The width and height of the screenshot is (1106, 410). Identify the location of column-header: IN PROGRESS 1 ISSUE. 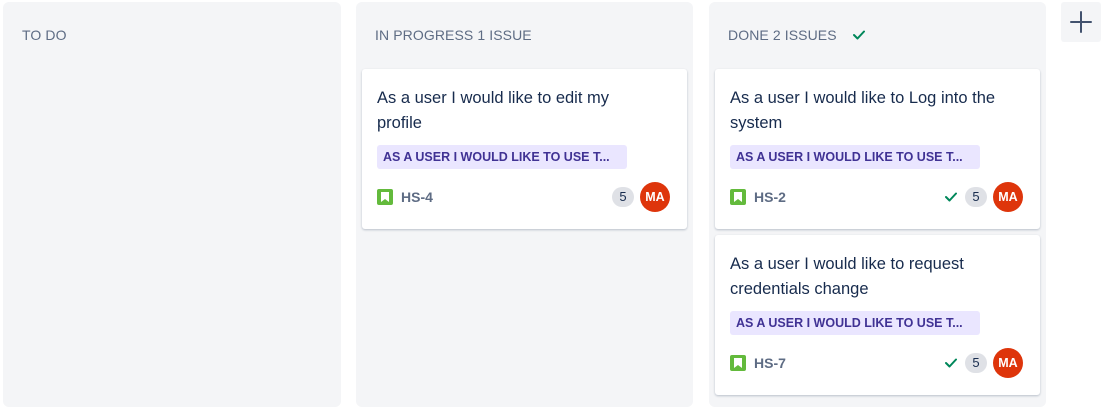
(453, 35).